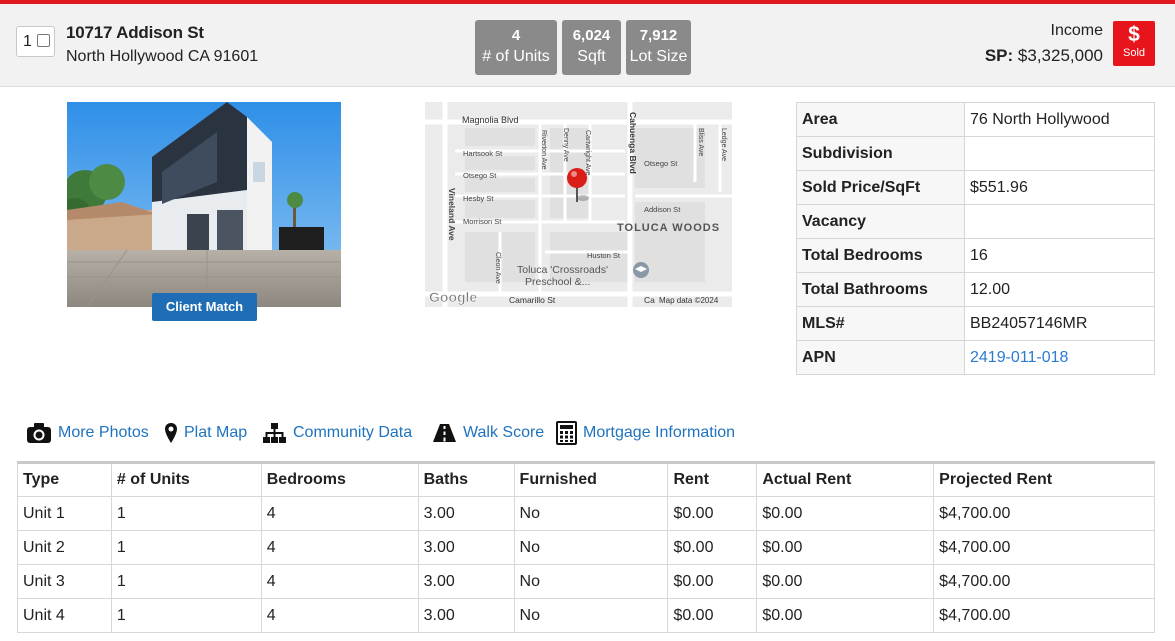 This screenshot has width=1175, height=641. What do you see at coordinates (591, 56) in the screenshot?
I see `stat-label: Sqft` at bounding box center [591, 56].